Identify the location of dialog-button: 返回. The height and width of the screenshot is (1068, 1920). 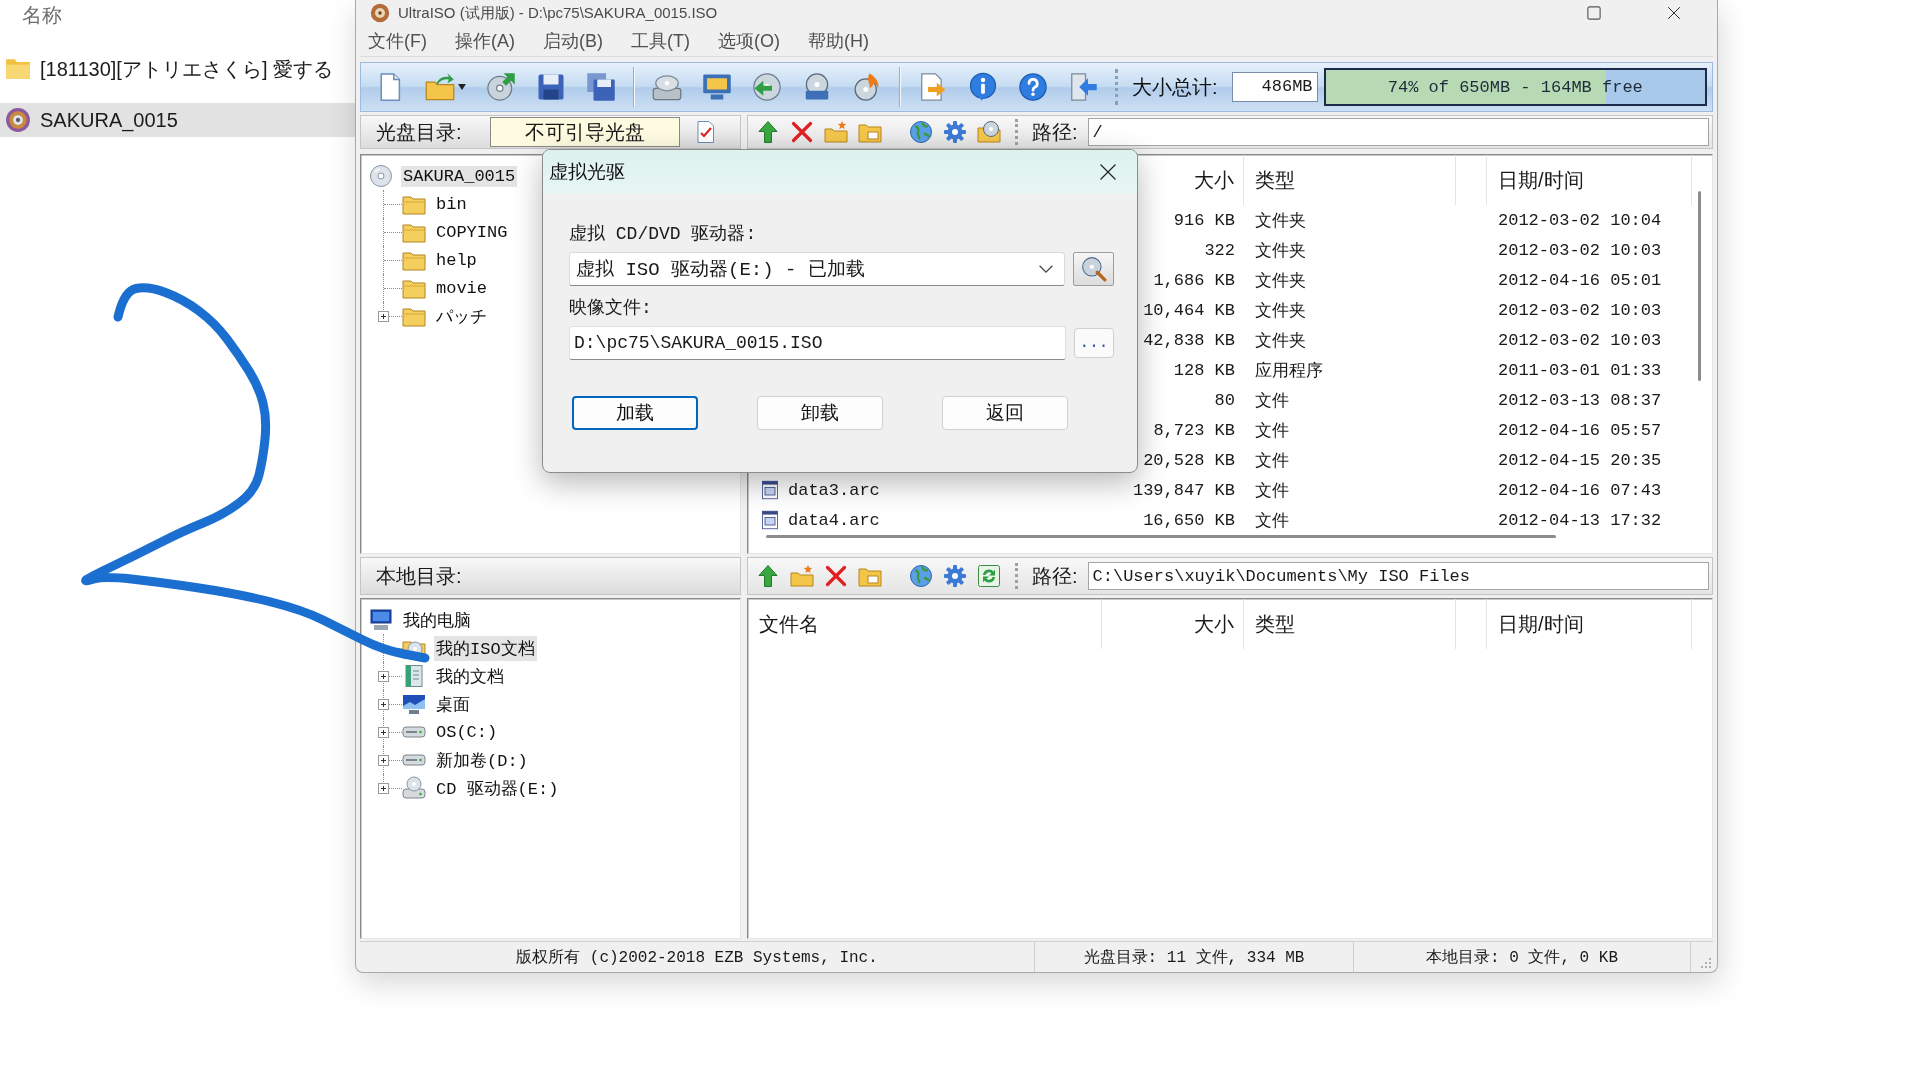
(1005, 413).